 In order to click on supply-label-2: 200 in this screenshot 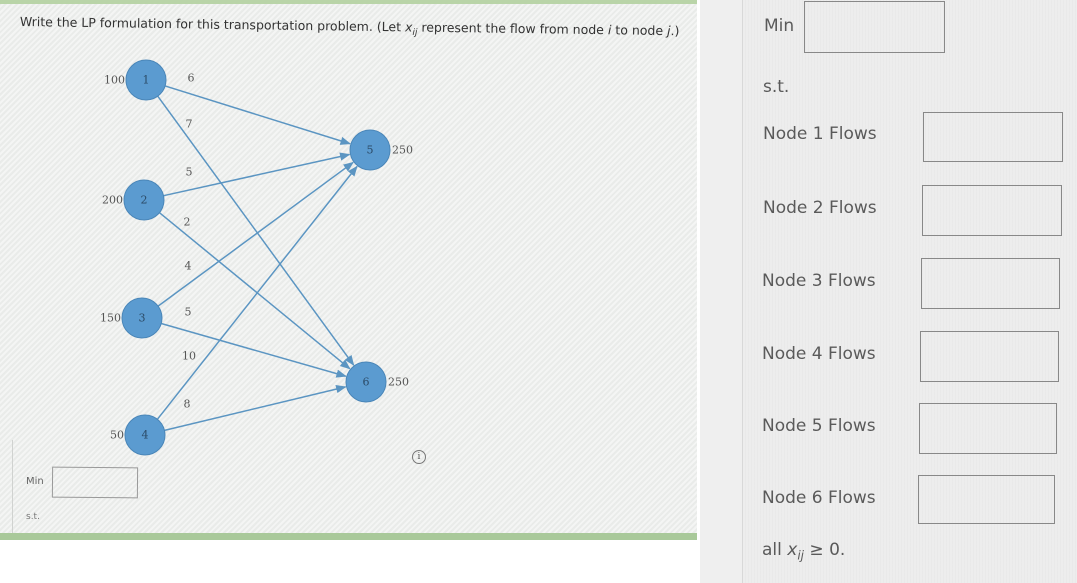, I will do `click(112, 200)`.